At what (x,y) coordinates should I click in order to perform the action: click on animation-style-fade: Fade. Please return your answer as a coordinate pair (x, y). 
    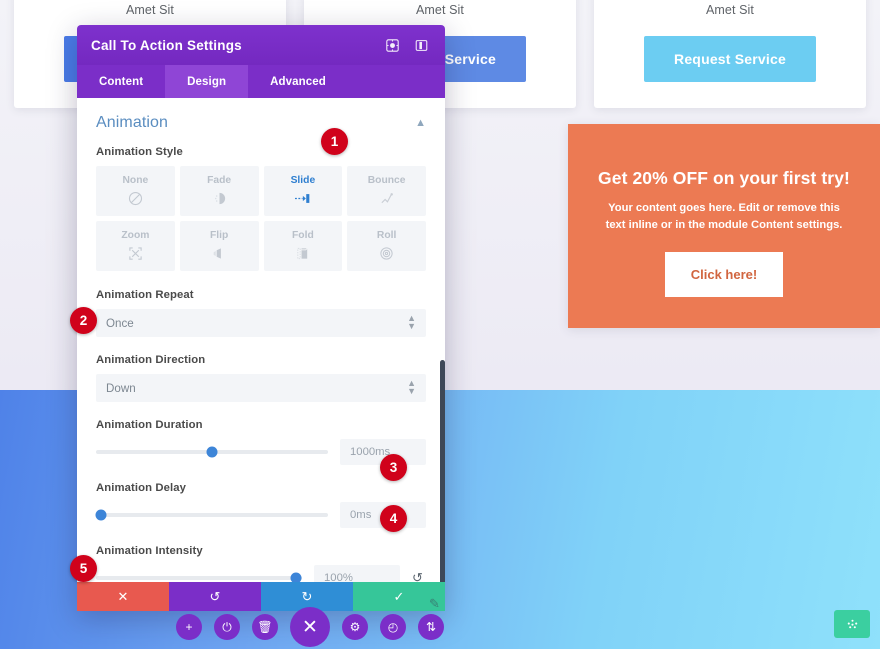
    Looking at the image, I should click on (219, 191).